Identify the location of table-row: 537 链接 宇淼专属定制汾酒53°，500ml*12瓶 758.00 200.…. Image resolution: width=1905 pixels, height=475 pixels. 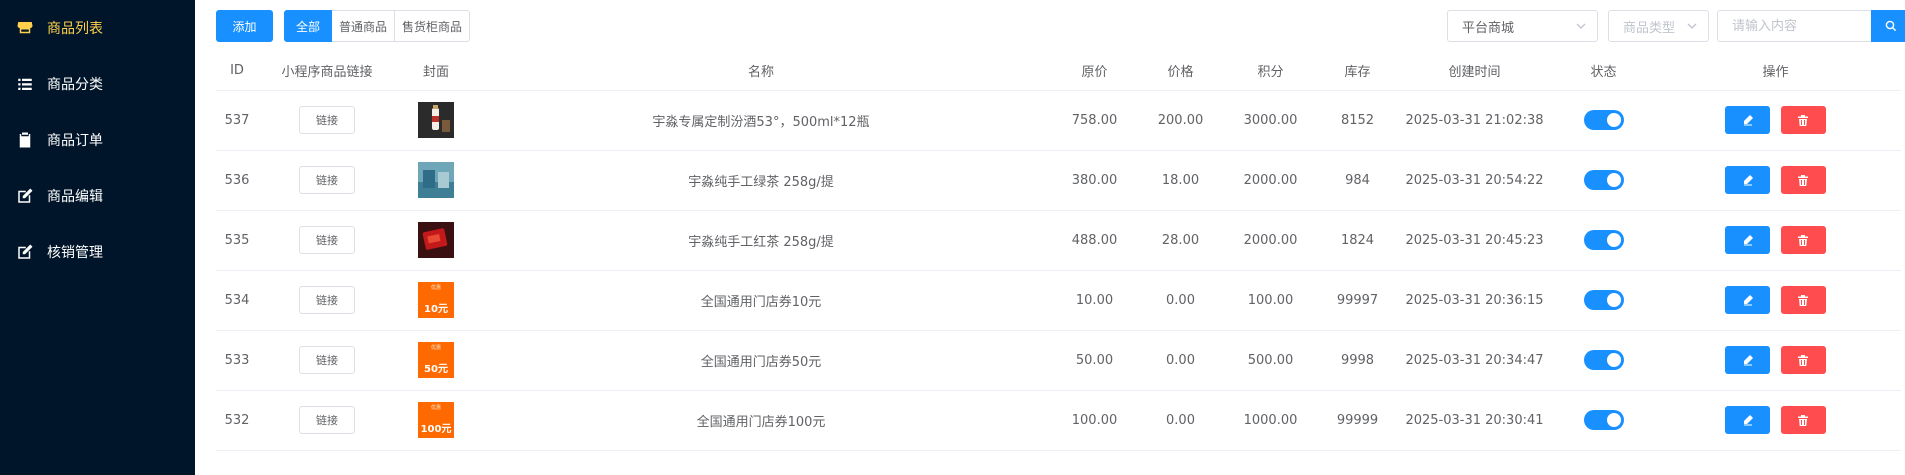
(1058, 120).